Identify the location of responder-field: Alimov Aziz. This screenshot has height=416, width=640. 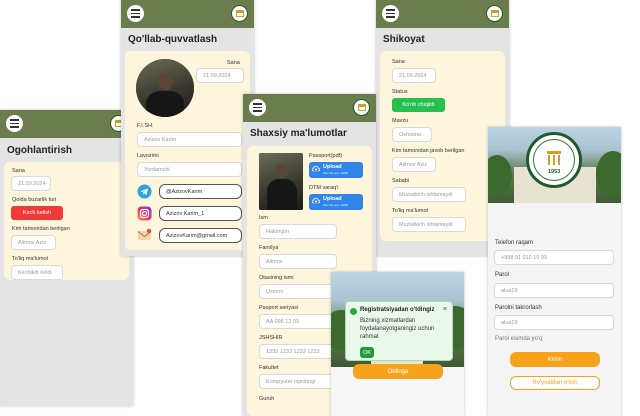
(414, 164).